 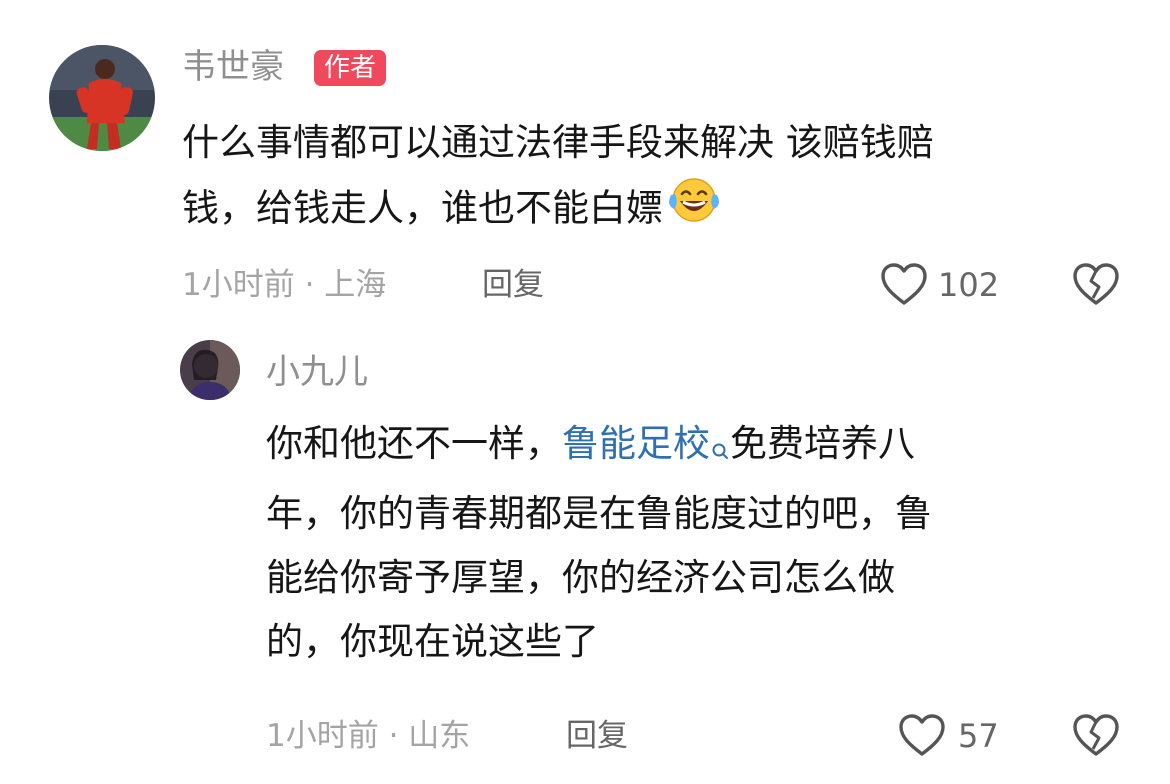 I want to click on reply-dislike-button, so click(x=1096, y=736).